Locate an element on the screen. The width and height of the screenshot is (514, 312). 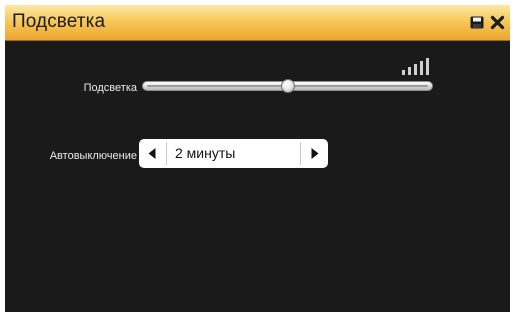
close-icon is located at coordinates (497, 22).